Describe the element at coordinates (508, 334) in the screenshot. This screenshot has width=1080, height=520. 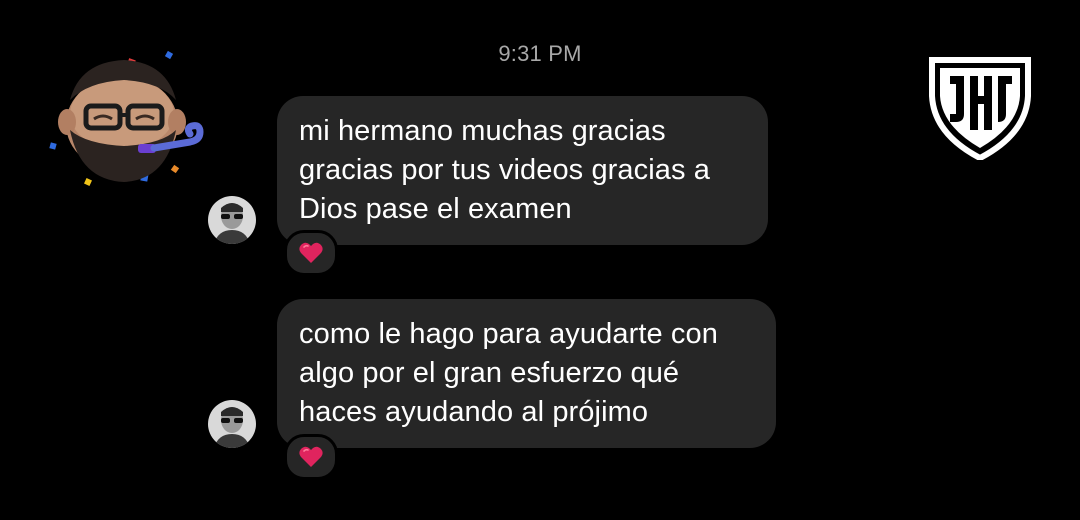
I see `message-text-line: como le hago para ayudarte con` at that location.